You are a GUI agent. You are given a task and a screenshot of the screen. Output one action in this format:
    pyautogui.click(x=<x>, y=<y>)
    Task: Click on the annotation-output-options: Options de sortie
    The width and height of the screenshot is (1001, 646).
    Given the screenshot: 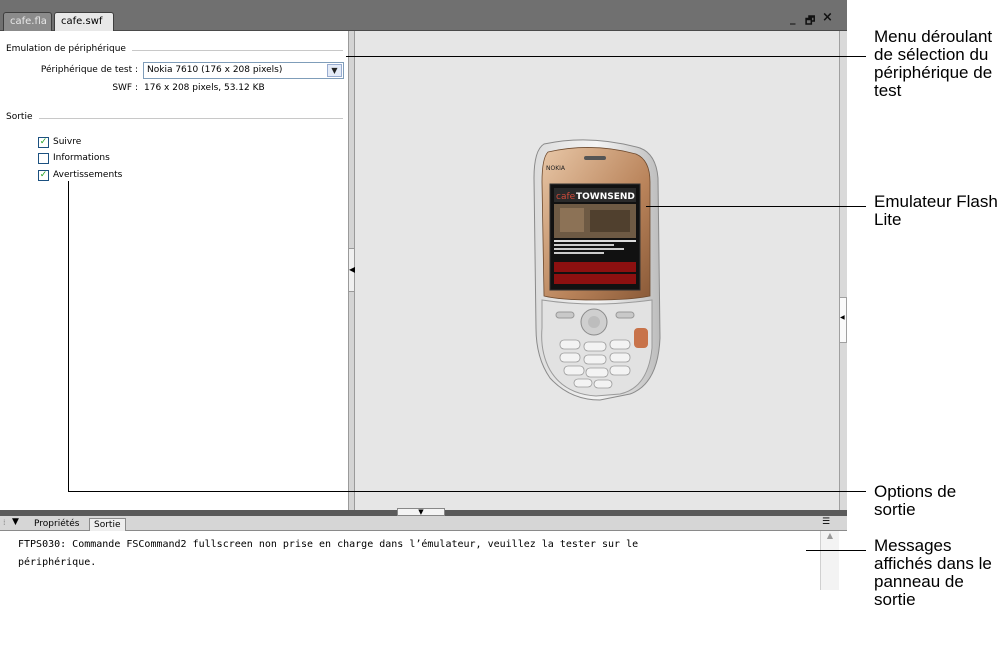 What is the action you would take?
    pyautogui.click(x=915, y=500)
    